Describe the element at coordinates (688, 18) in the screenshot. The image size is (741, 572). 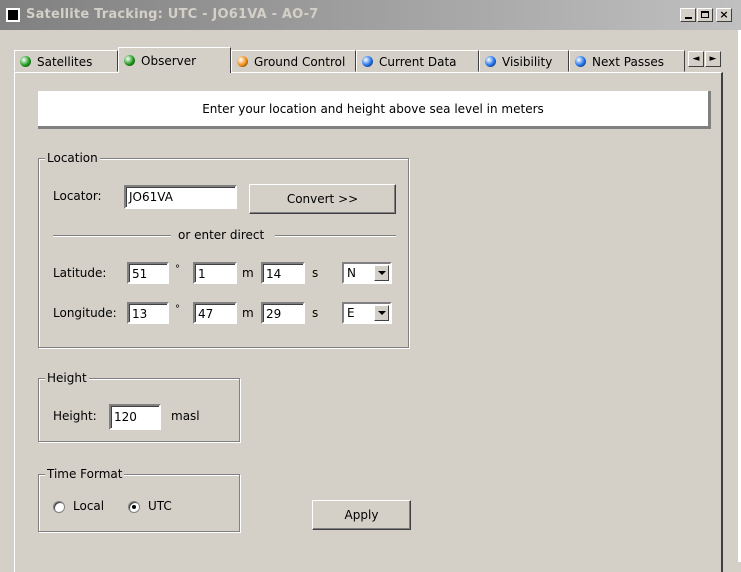
I see `minimize-icon` at that location.